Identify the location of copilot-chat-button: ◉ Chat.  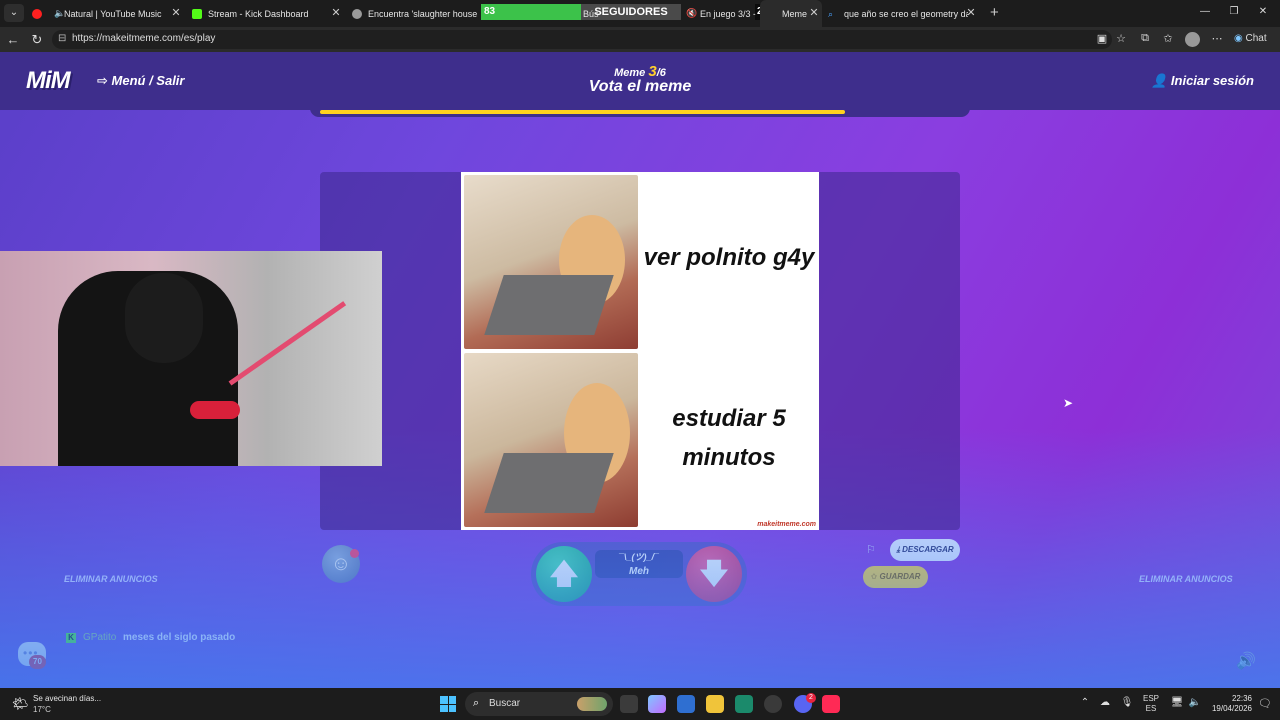
(1250, 38).